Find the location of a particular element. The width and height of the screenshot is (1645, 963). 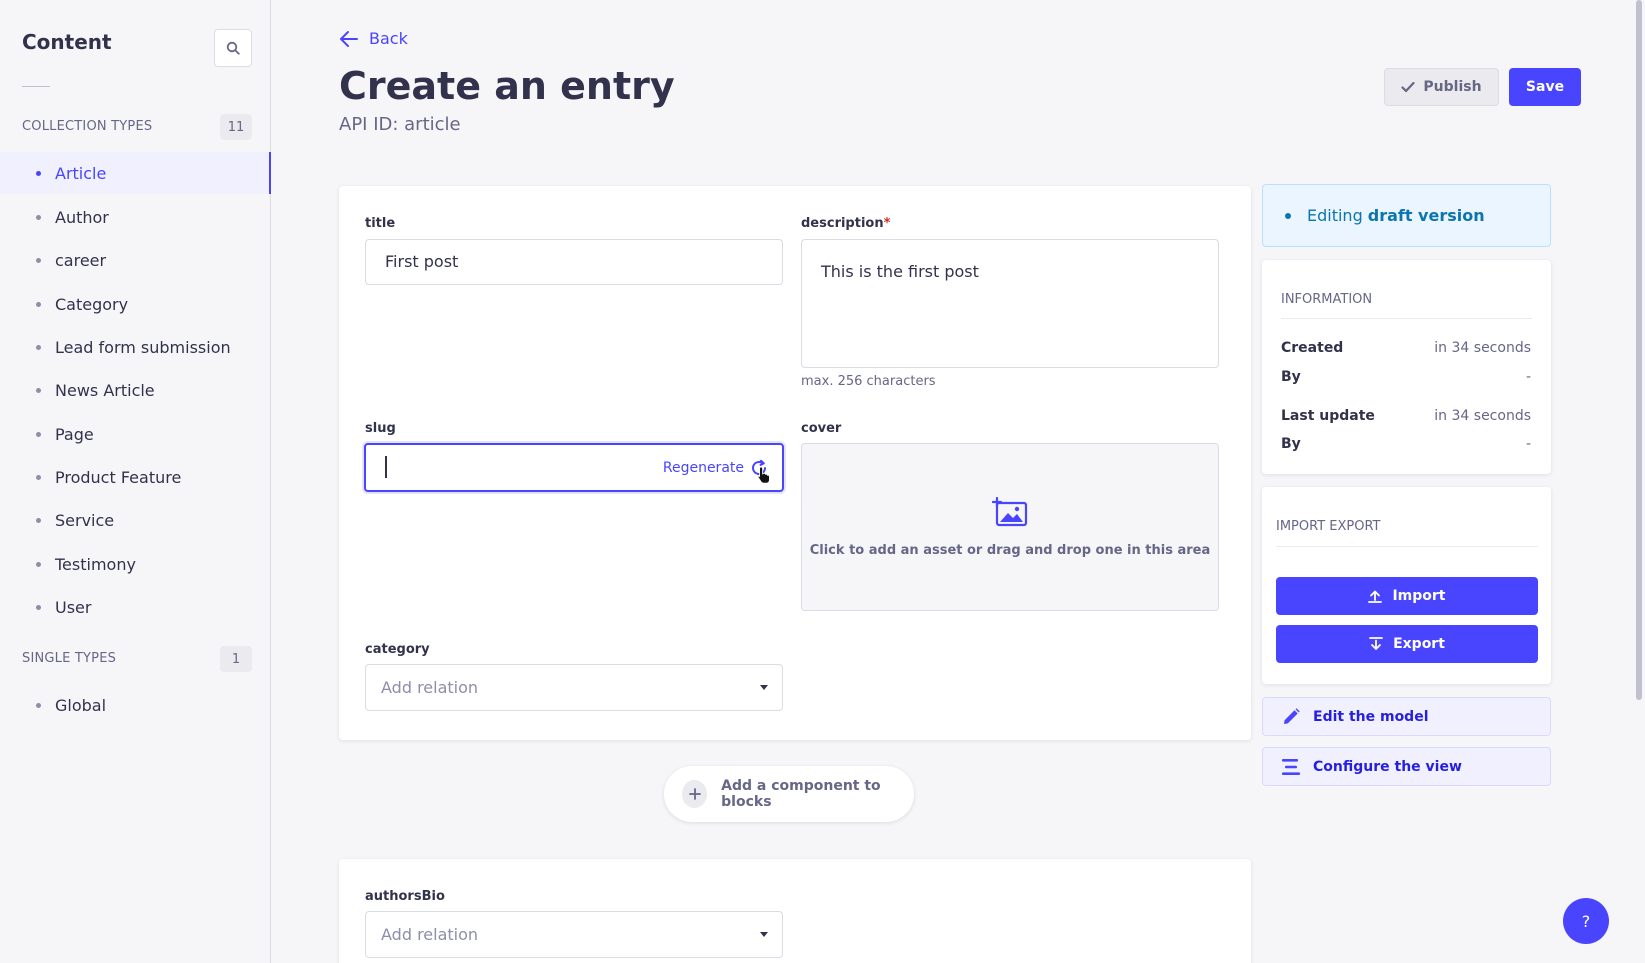

configure-view-label: Configure the view is located at coordinates (1387, 766).